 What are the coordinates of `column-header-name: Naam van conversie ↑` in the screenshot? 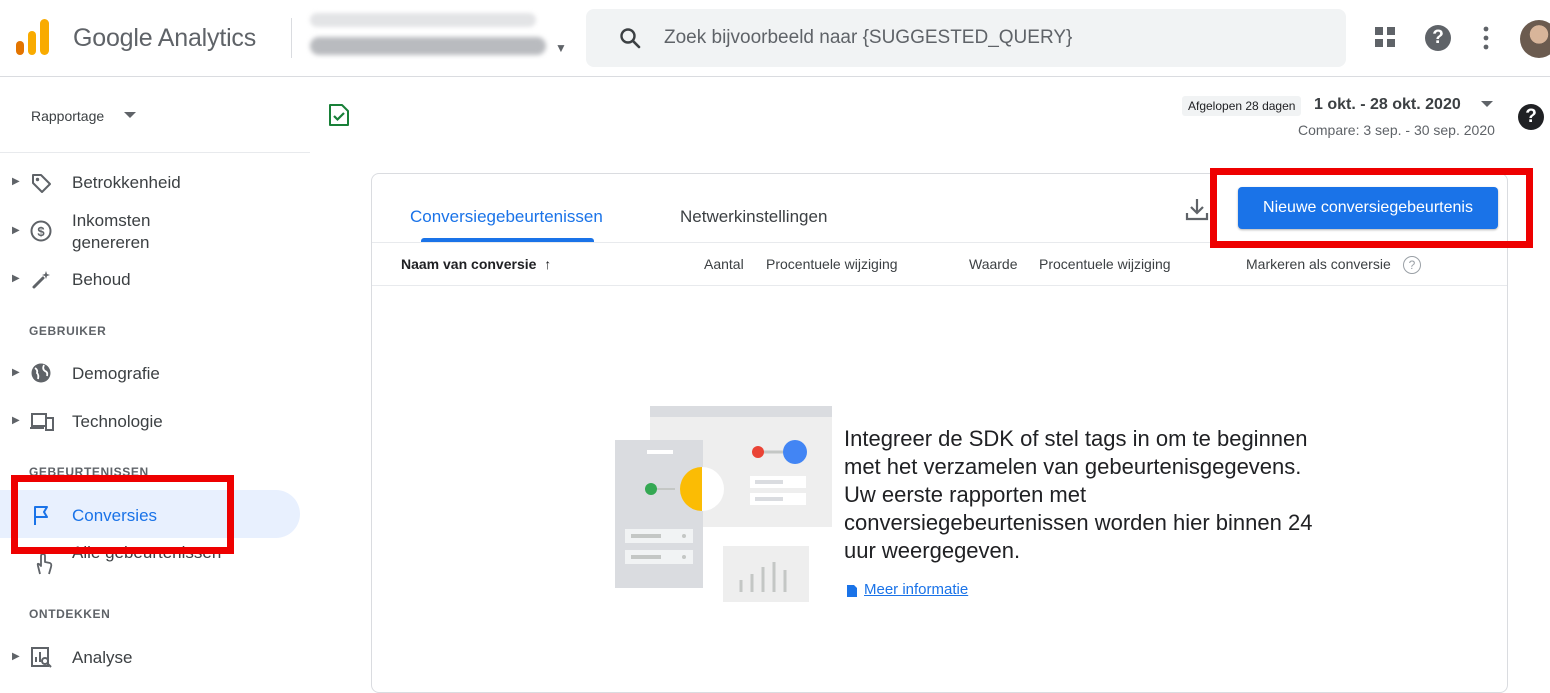 It's located at (476, 264).